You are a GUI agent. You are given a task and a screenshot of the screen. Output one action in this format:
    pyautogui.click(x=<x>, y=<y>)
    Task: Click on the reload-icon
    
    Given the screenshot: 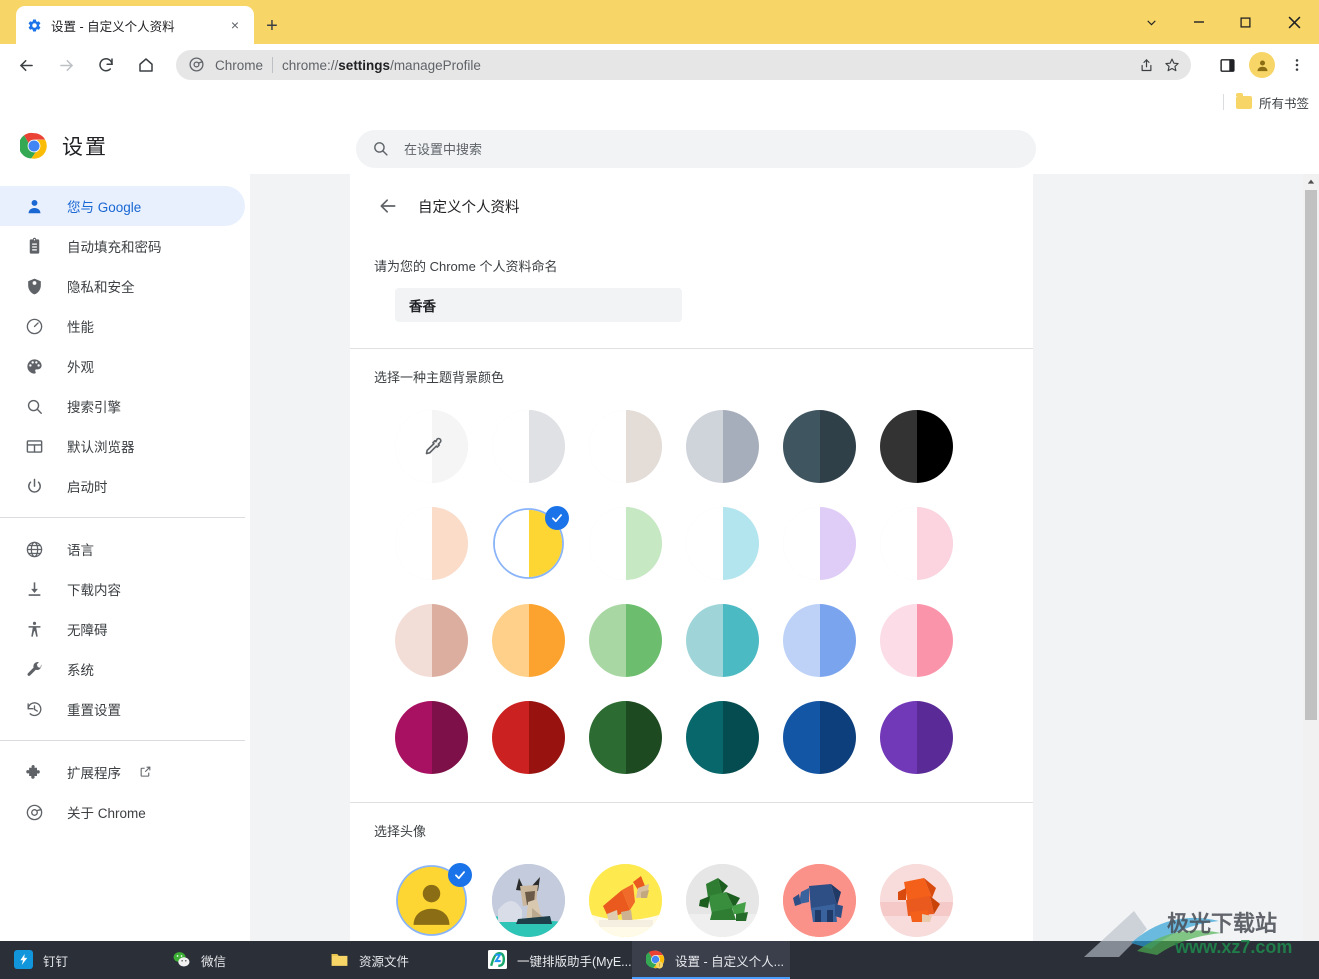 What is the action you would take?
    pyautogui.click(x=106, y=65)
    